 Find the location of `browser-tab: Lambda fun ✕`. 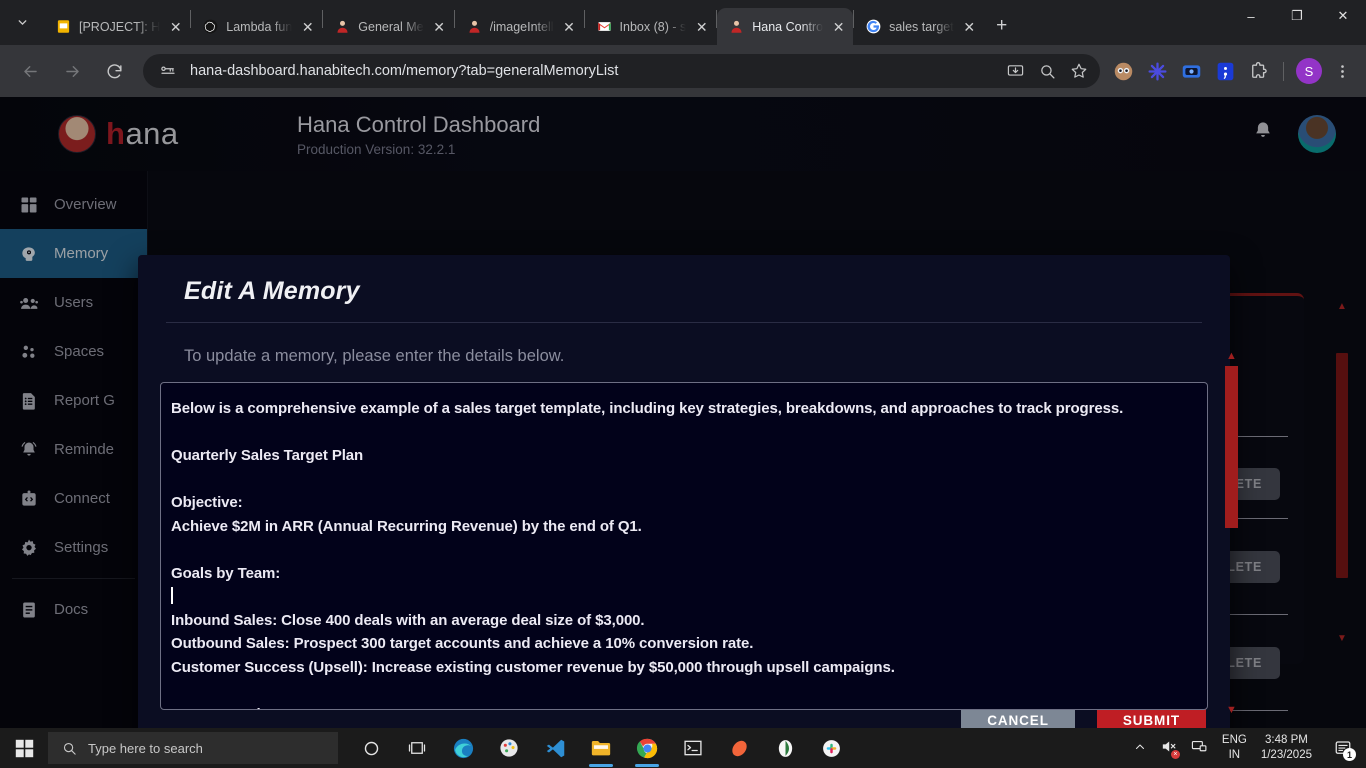

browser-tab: Lambda fun ✕ is located at coordinates (256, 26).